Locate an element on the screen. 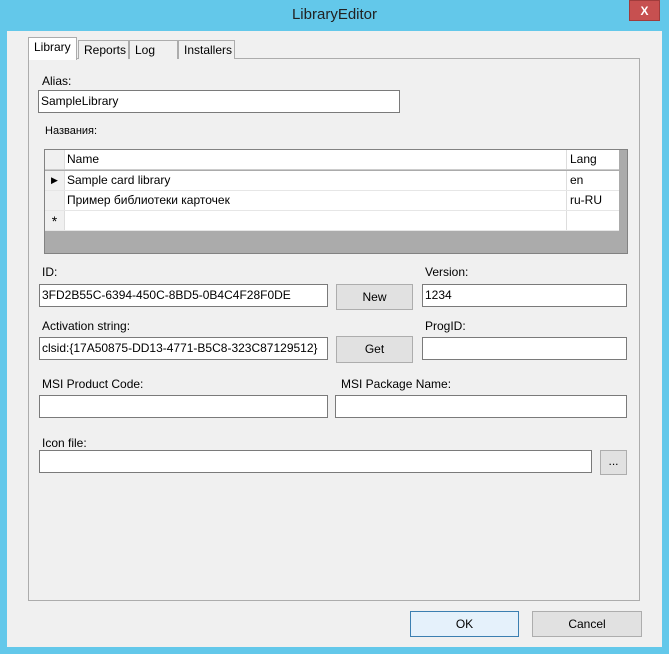 The height and width of the screenshot is (654, 669). alias-input: SampleLibrary is located at coordinates (219, 101).